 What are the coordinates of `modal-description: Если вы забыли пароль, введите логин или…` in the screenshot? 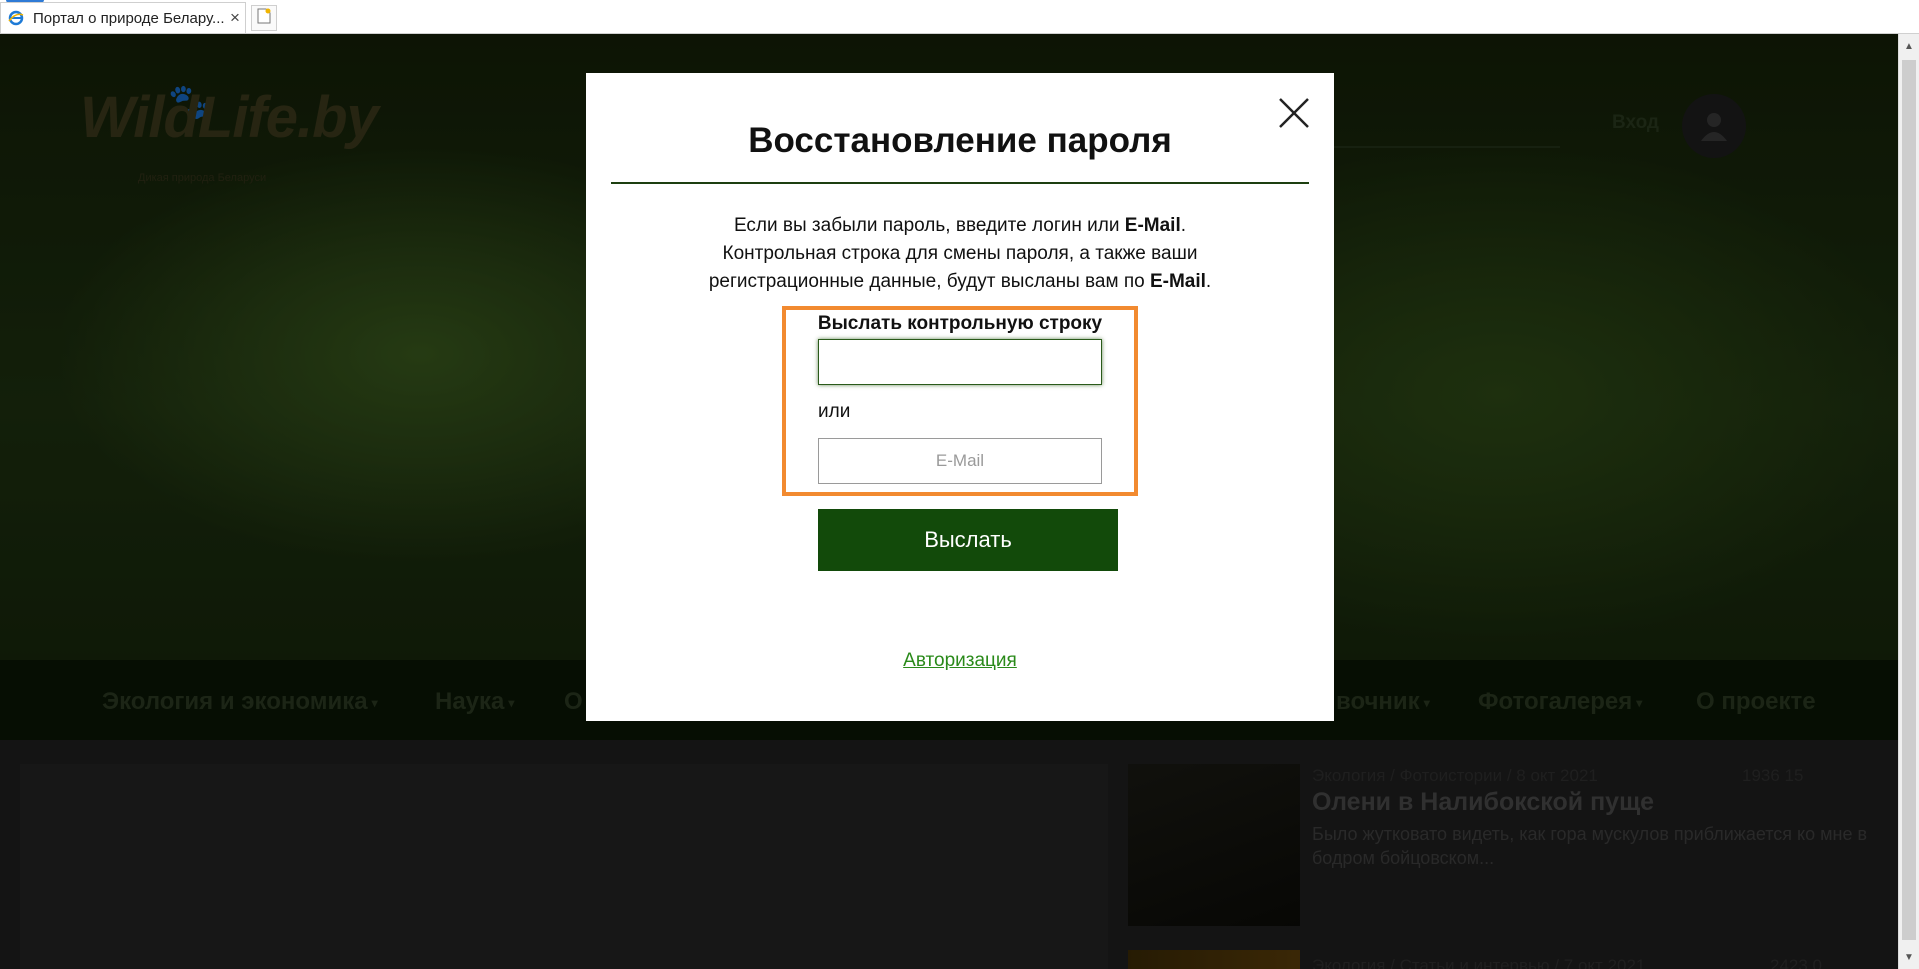 It's located at (960, 253).